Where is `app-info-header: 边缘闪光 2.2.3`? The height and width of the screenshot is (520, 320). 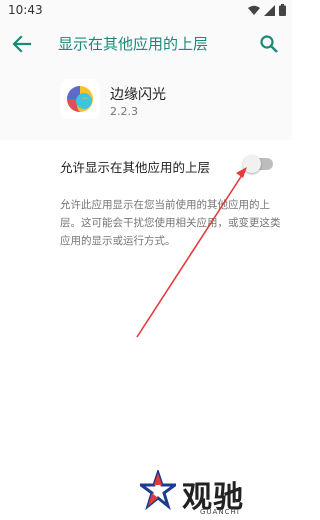 app-info-header: 边缘闪光 2.2.3 is located at coordinates (146, 104).